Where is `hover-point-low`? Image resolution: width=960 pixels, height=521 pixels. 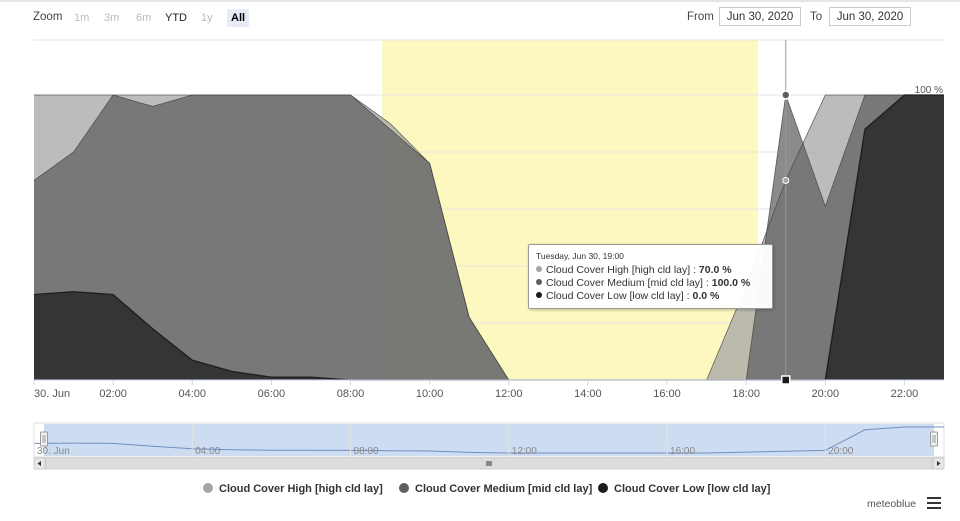
hover-point-low is located at coordinates (785, 380).